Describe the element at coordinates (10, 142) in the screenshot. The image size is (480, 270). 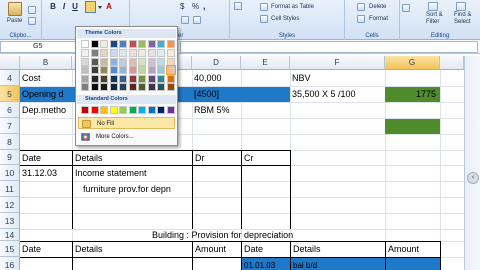
I see `row-header-8: 8` at that location.